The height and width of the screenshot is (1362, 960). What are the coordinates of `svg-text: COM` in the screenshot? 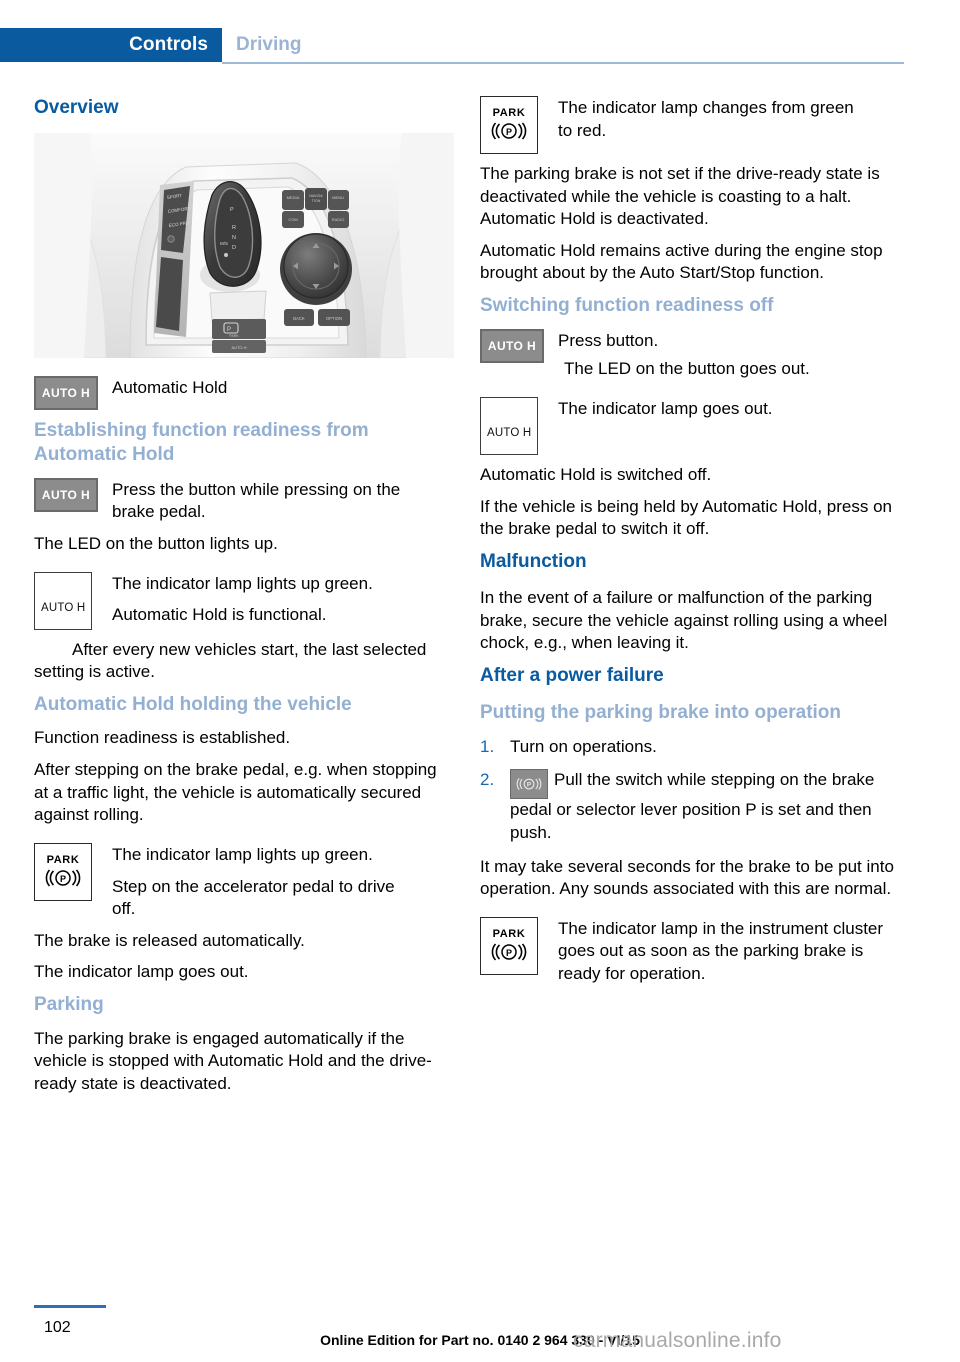 It's located at (292, 219).